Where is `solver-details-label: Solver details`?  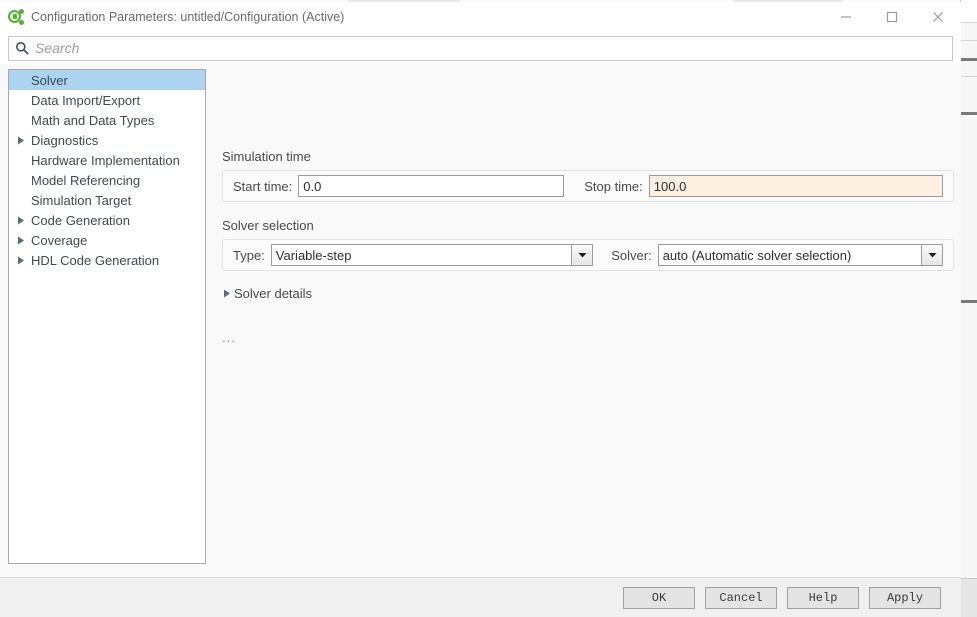 solver-details-label: Solver details is located at coordinates (273, 293).